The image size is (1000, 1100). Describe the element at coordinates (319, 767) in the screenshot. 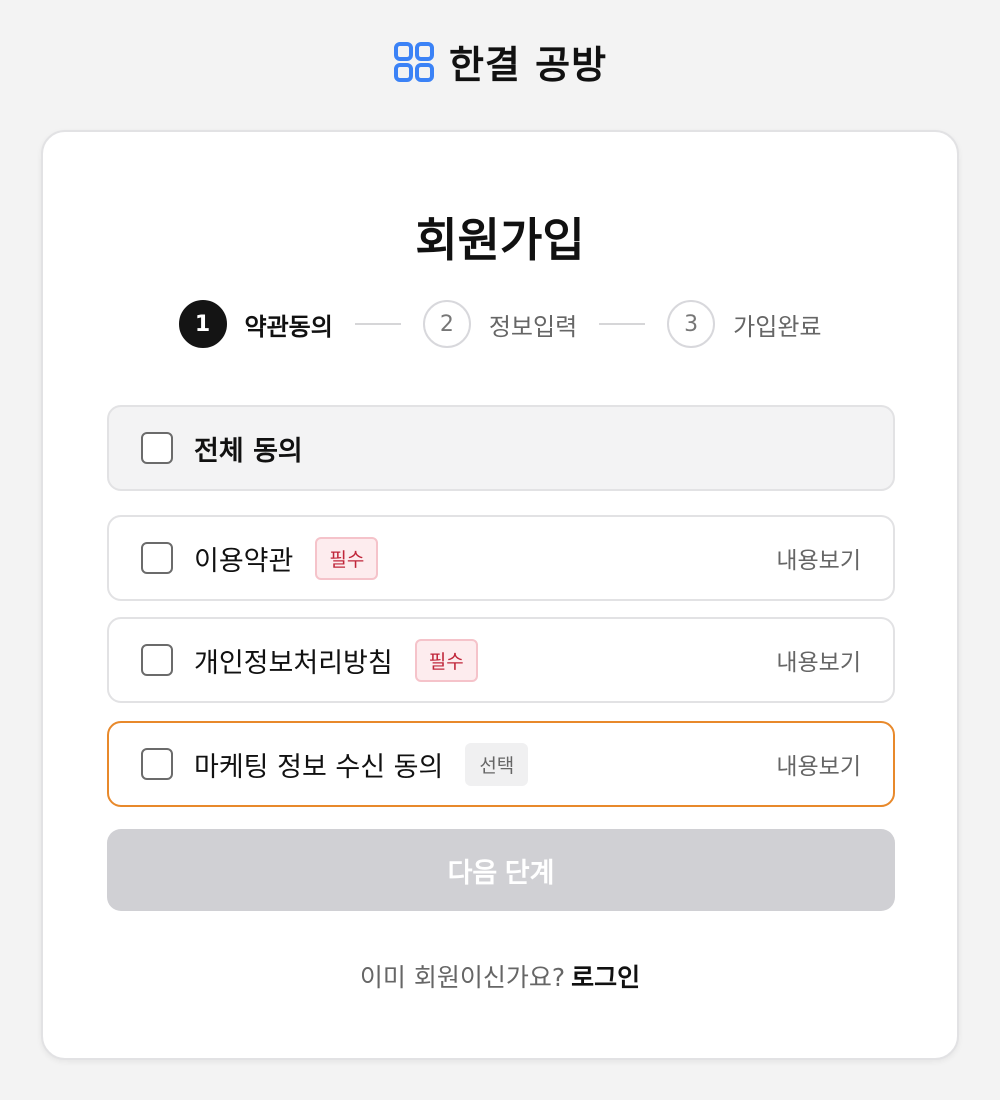

I see `marketing-consent-label: 마케팅 정보 수신 동의` at that location.